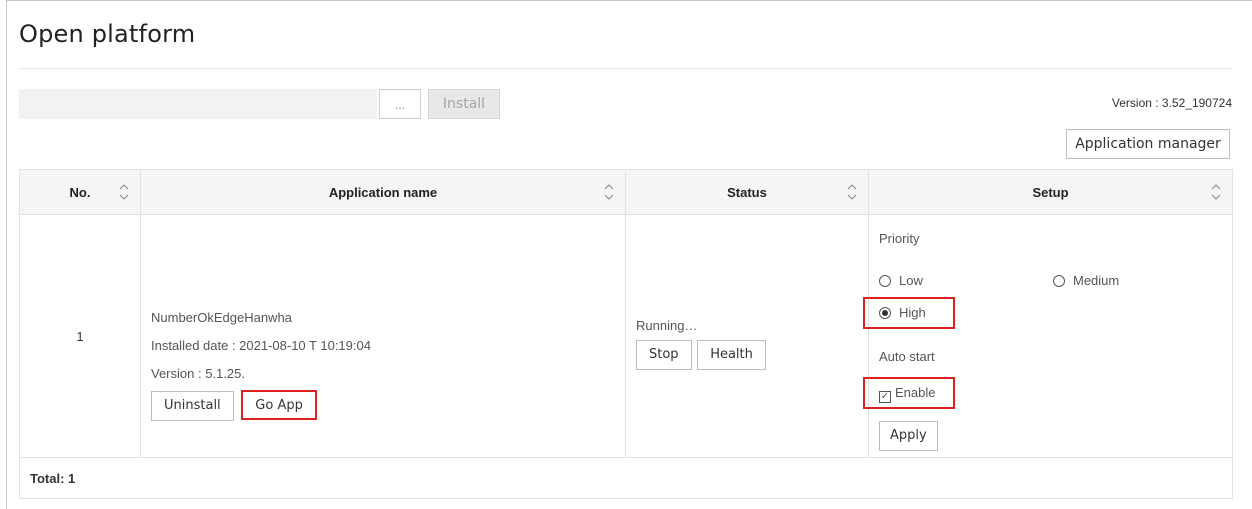 Image resolution: width=1252 pixels, height=509 pixels. I want to click on page-border-left, so click(6, 254).